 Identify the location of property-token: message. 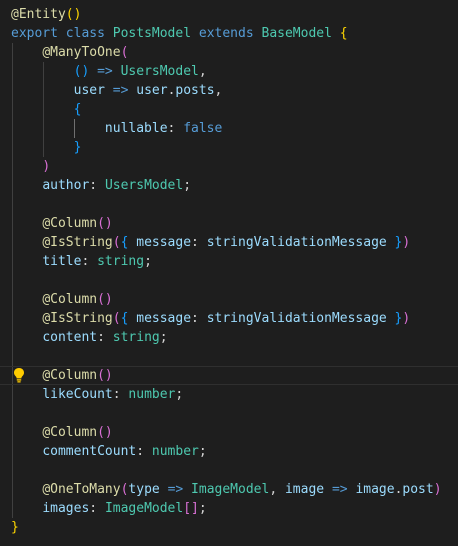
(164, 242).